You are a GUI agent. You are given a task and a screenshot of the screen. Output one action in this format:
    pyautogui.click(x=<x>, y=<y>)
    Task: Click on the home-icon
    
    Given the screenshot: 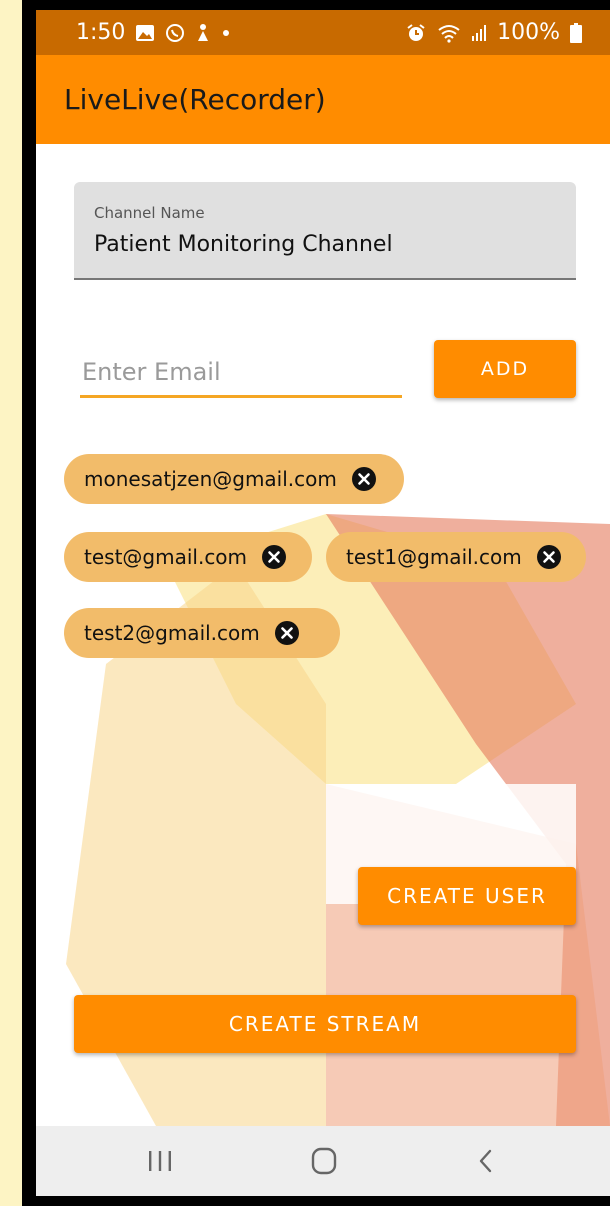 What is the action you would take?
    pyautogui.click(x=324, y=1161)
    